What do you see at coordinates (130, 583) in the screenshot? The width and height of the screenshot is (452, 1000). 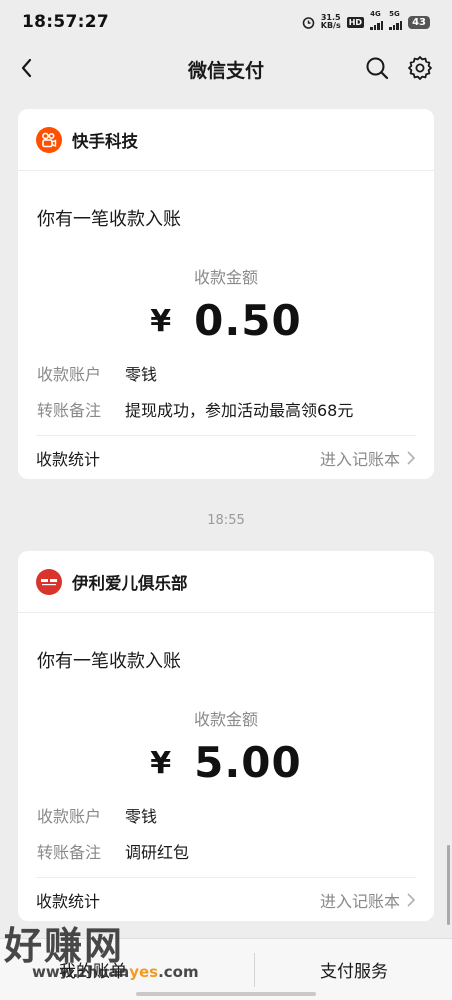 I see `merchant-name: 伊利爱儿俱乐部` at bounding box center [130, 583].